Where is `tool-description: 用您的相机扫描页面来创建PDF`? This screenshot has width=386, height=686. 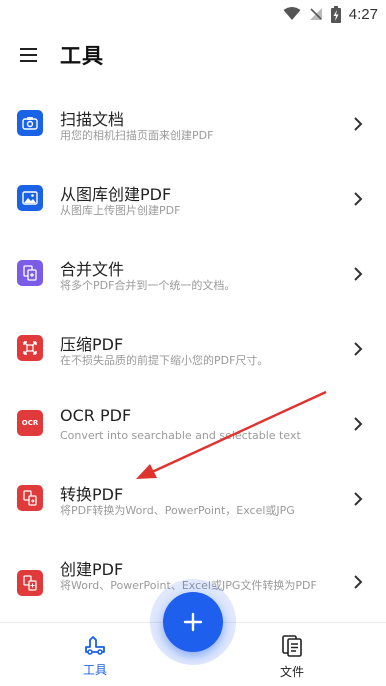
tool-description: 用您的相机扫描页面来创建PDF is located at coordinates (137, 135).